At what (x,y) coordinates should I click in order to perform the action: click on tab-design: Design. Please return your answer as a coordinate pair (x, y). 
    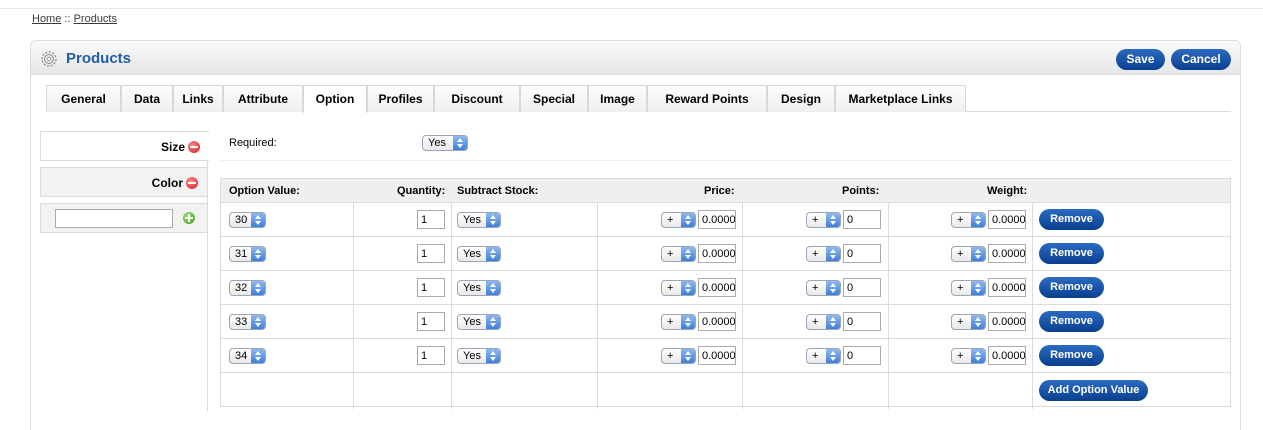
    Looking at the image, I should click on (801, 98).